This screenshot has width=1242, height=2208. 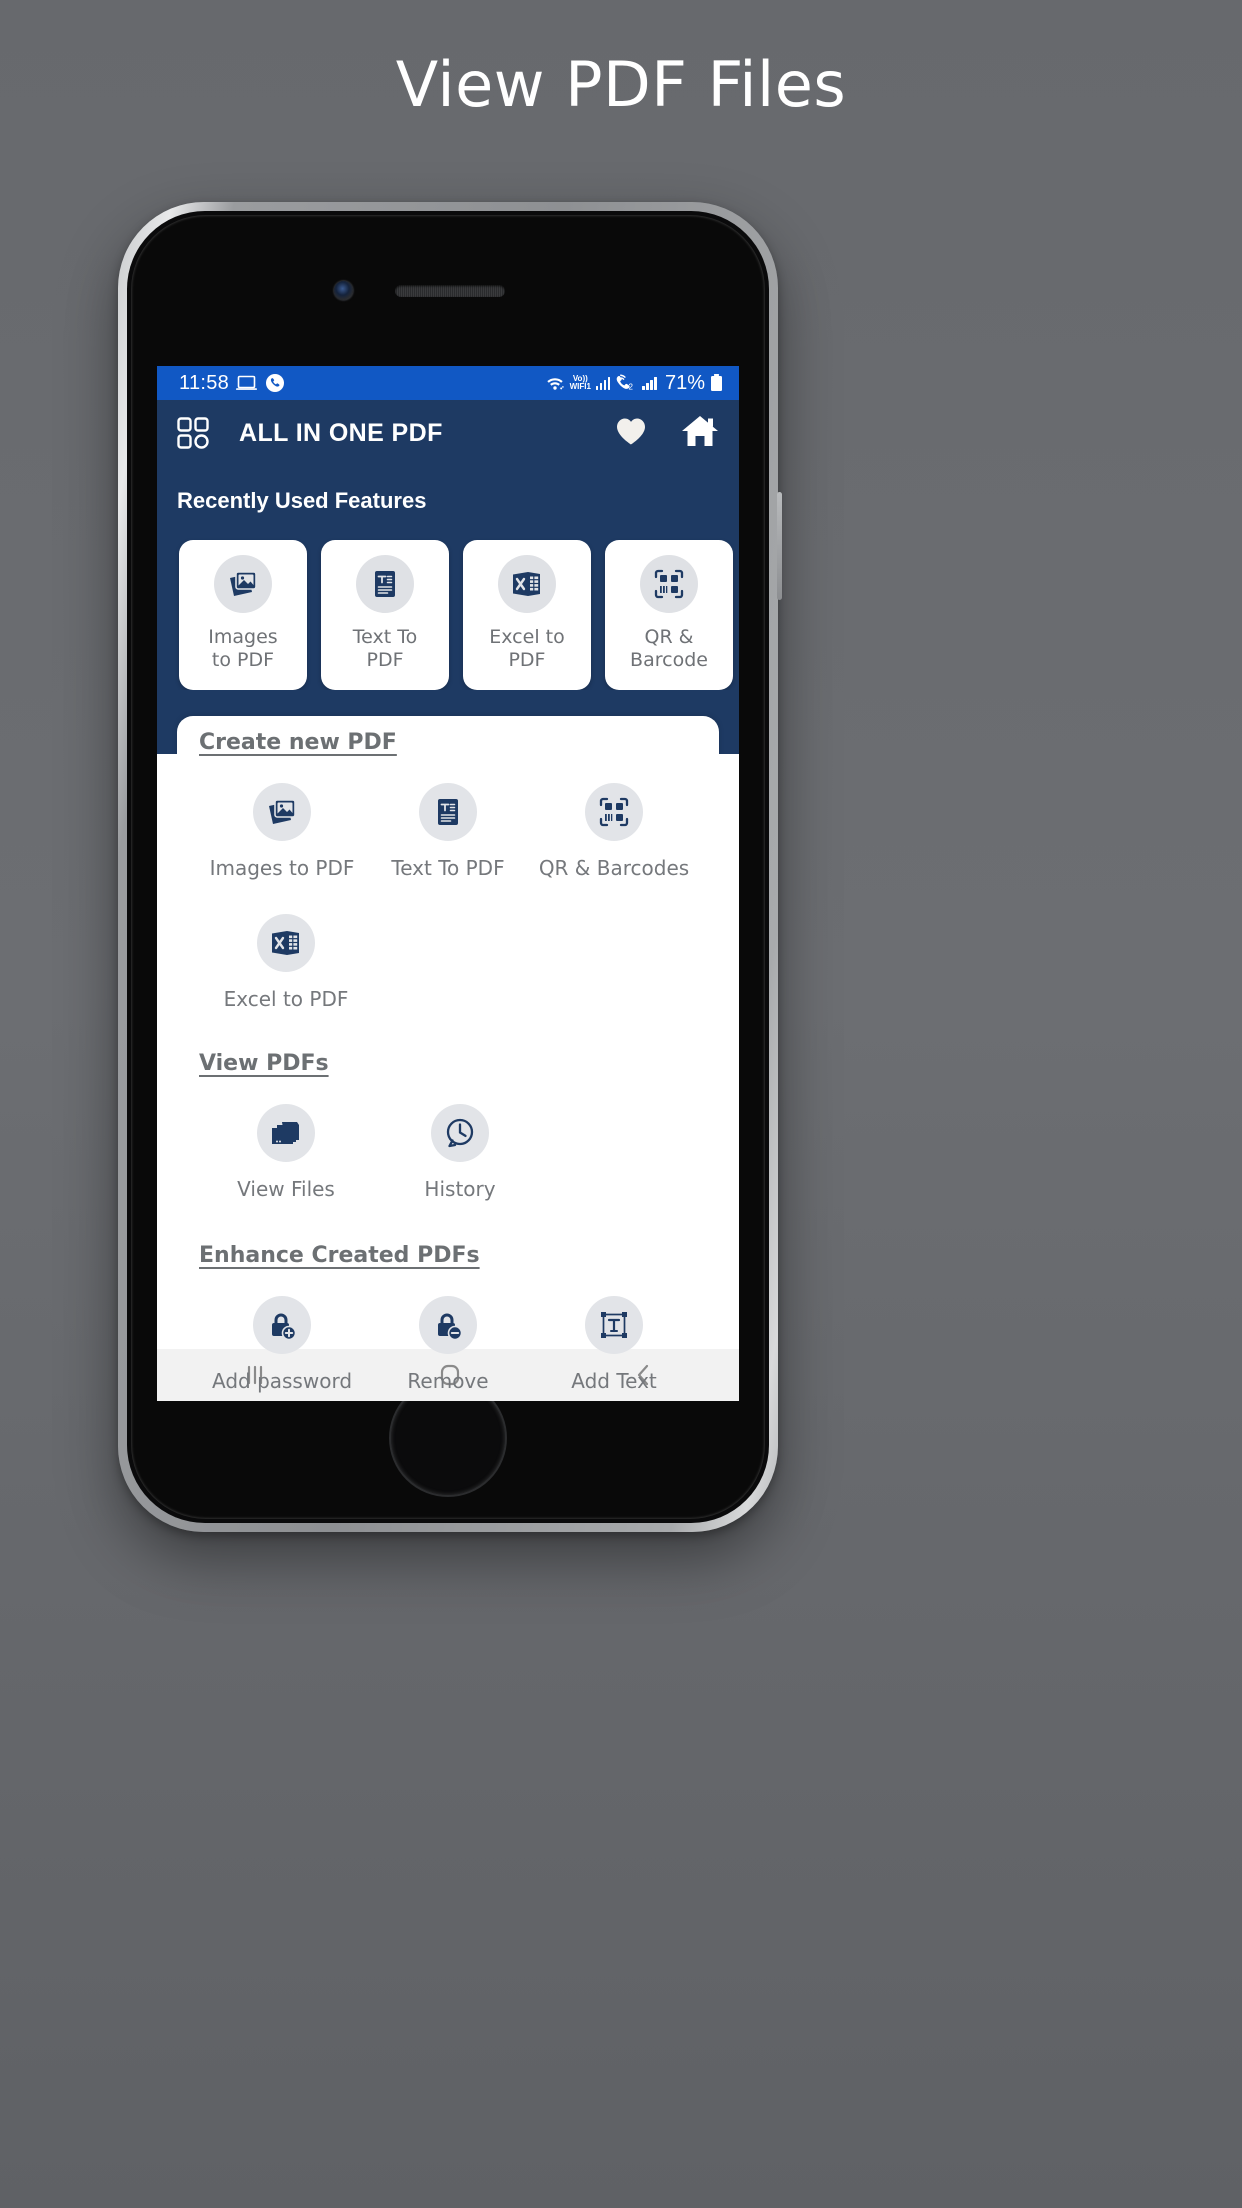 I want to click on section-title-create-new-pdf: Create new PDF, so click(x=298, y=742).